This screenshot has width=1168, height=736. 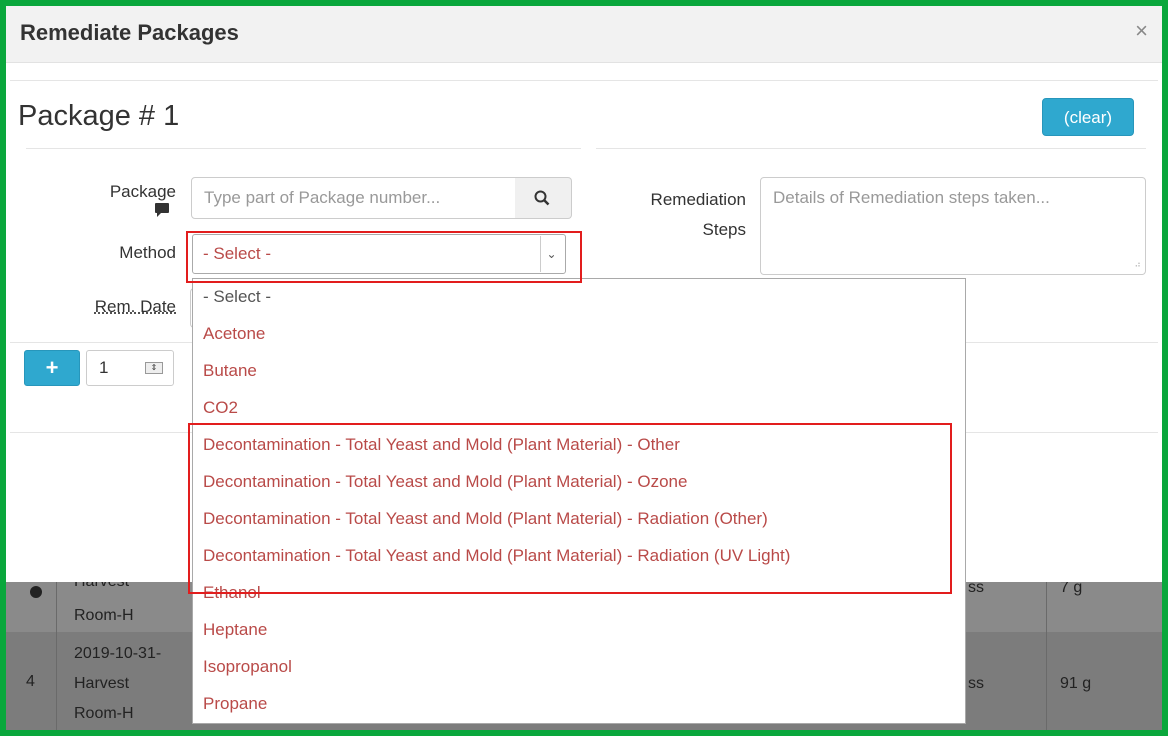 I want to click on date-line3: Room-H, so click(x=104, y=713).